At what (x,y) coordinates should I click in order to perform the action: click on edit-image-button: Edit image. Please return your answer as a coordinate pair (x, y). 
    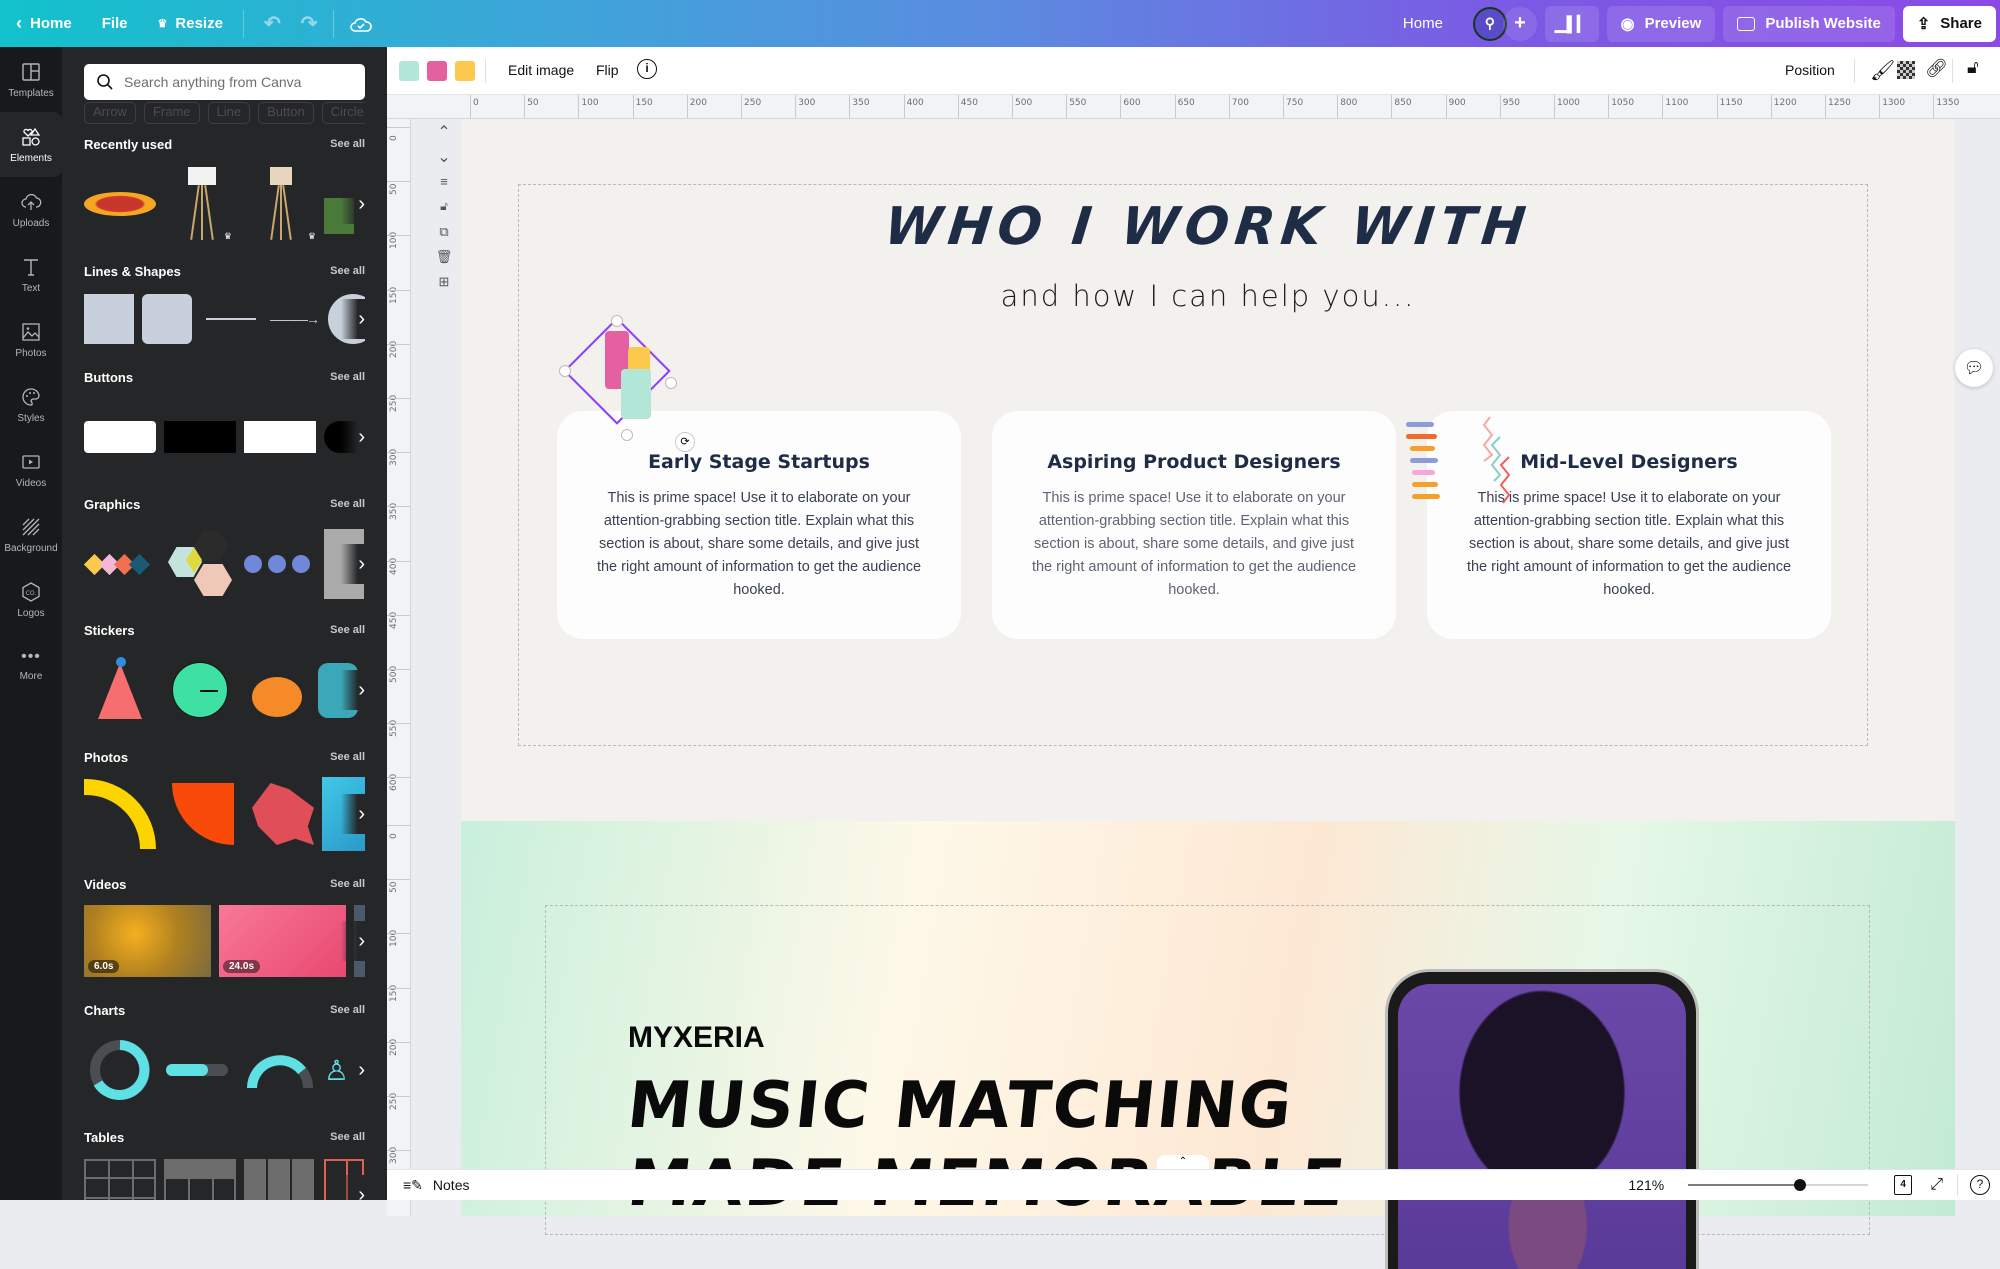
    Looking at the image, I should click on (541, 70).